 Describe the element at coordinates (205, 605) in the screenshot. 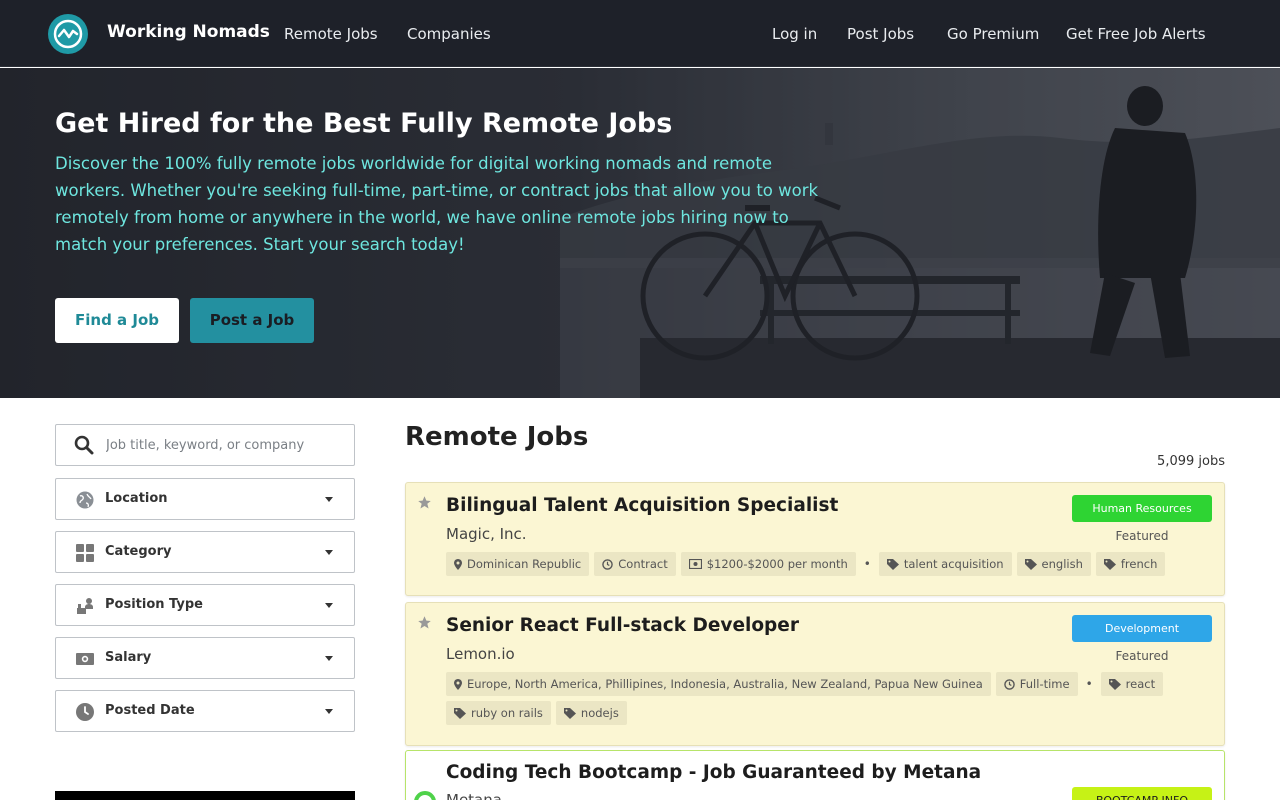

I see `filter-position-type: Position Type` at that location.